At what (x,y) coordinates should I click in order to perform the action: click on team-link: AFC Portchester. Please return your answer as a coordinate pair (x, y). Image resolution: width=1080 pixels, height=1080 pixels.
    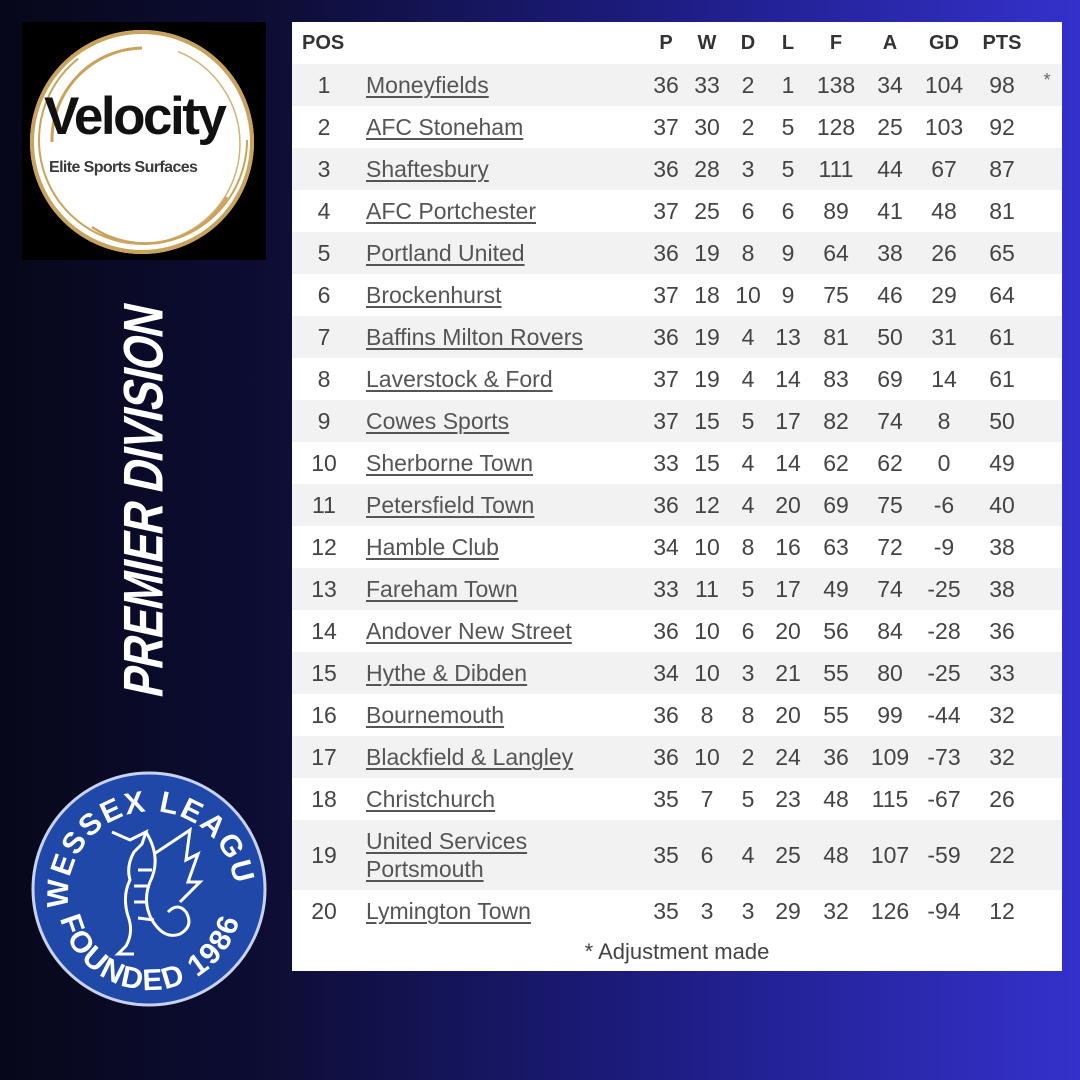
    Looking at the image, I should click on (451, 211).